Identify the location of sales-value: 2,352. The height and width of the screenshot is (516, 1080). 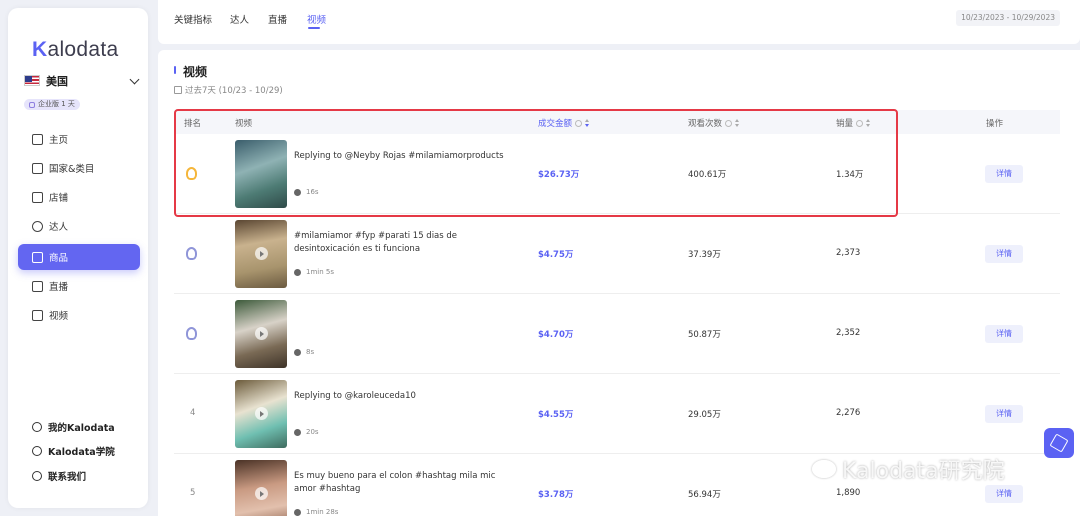
(848, 333).